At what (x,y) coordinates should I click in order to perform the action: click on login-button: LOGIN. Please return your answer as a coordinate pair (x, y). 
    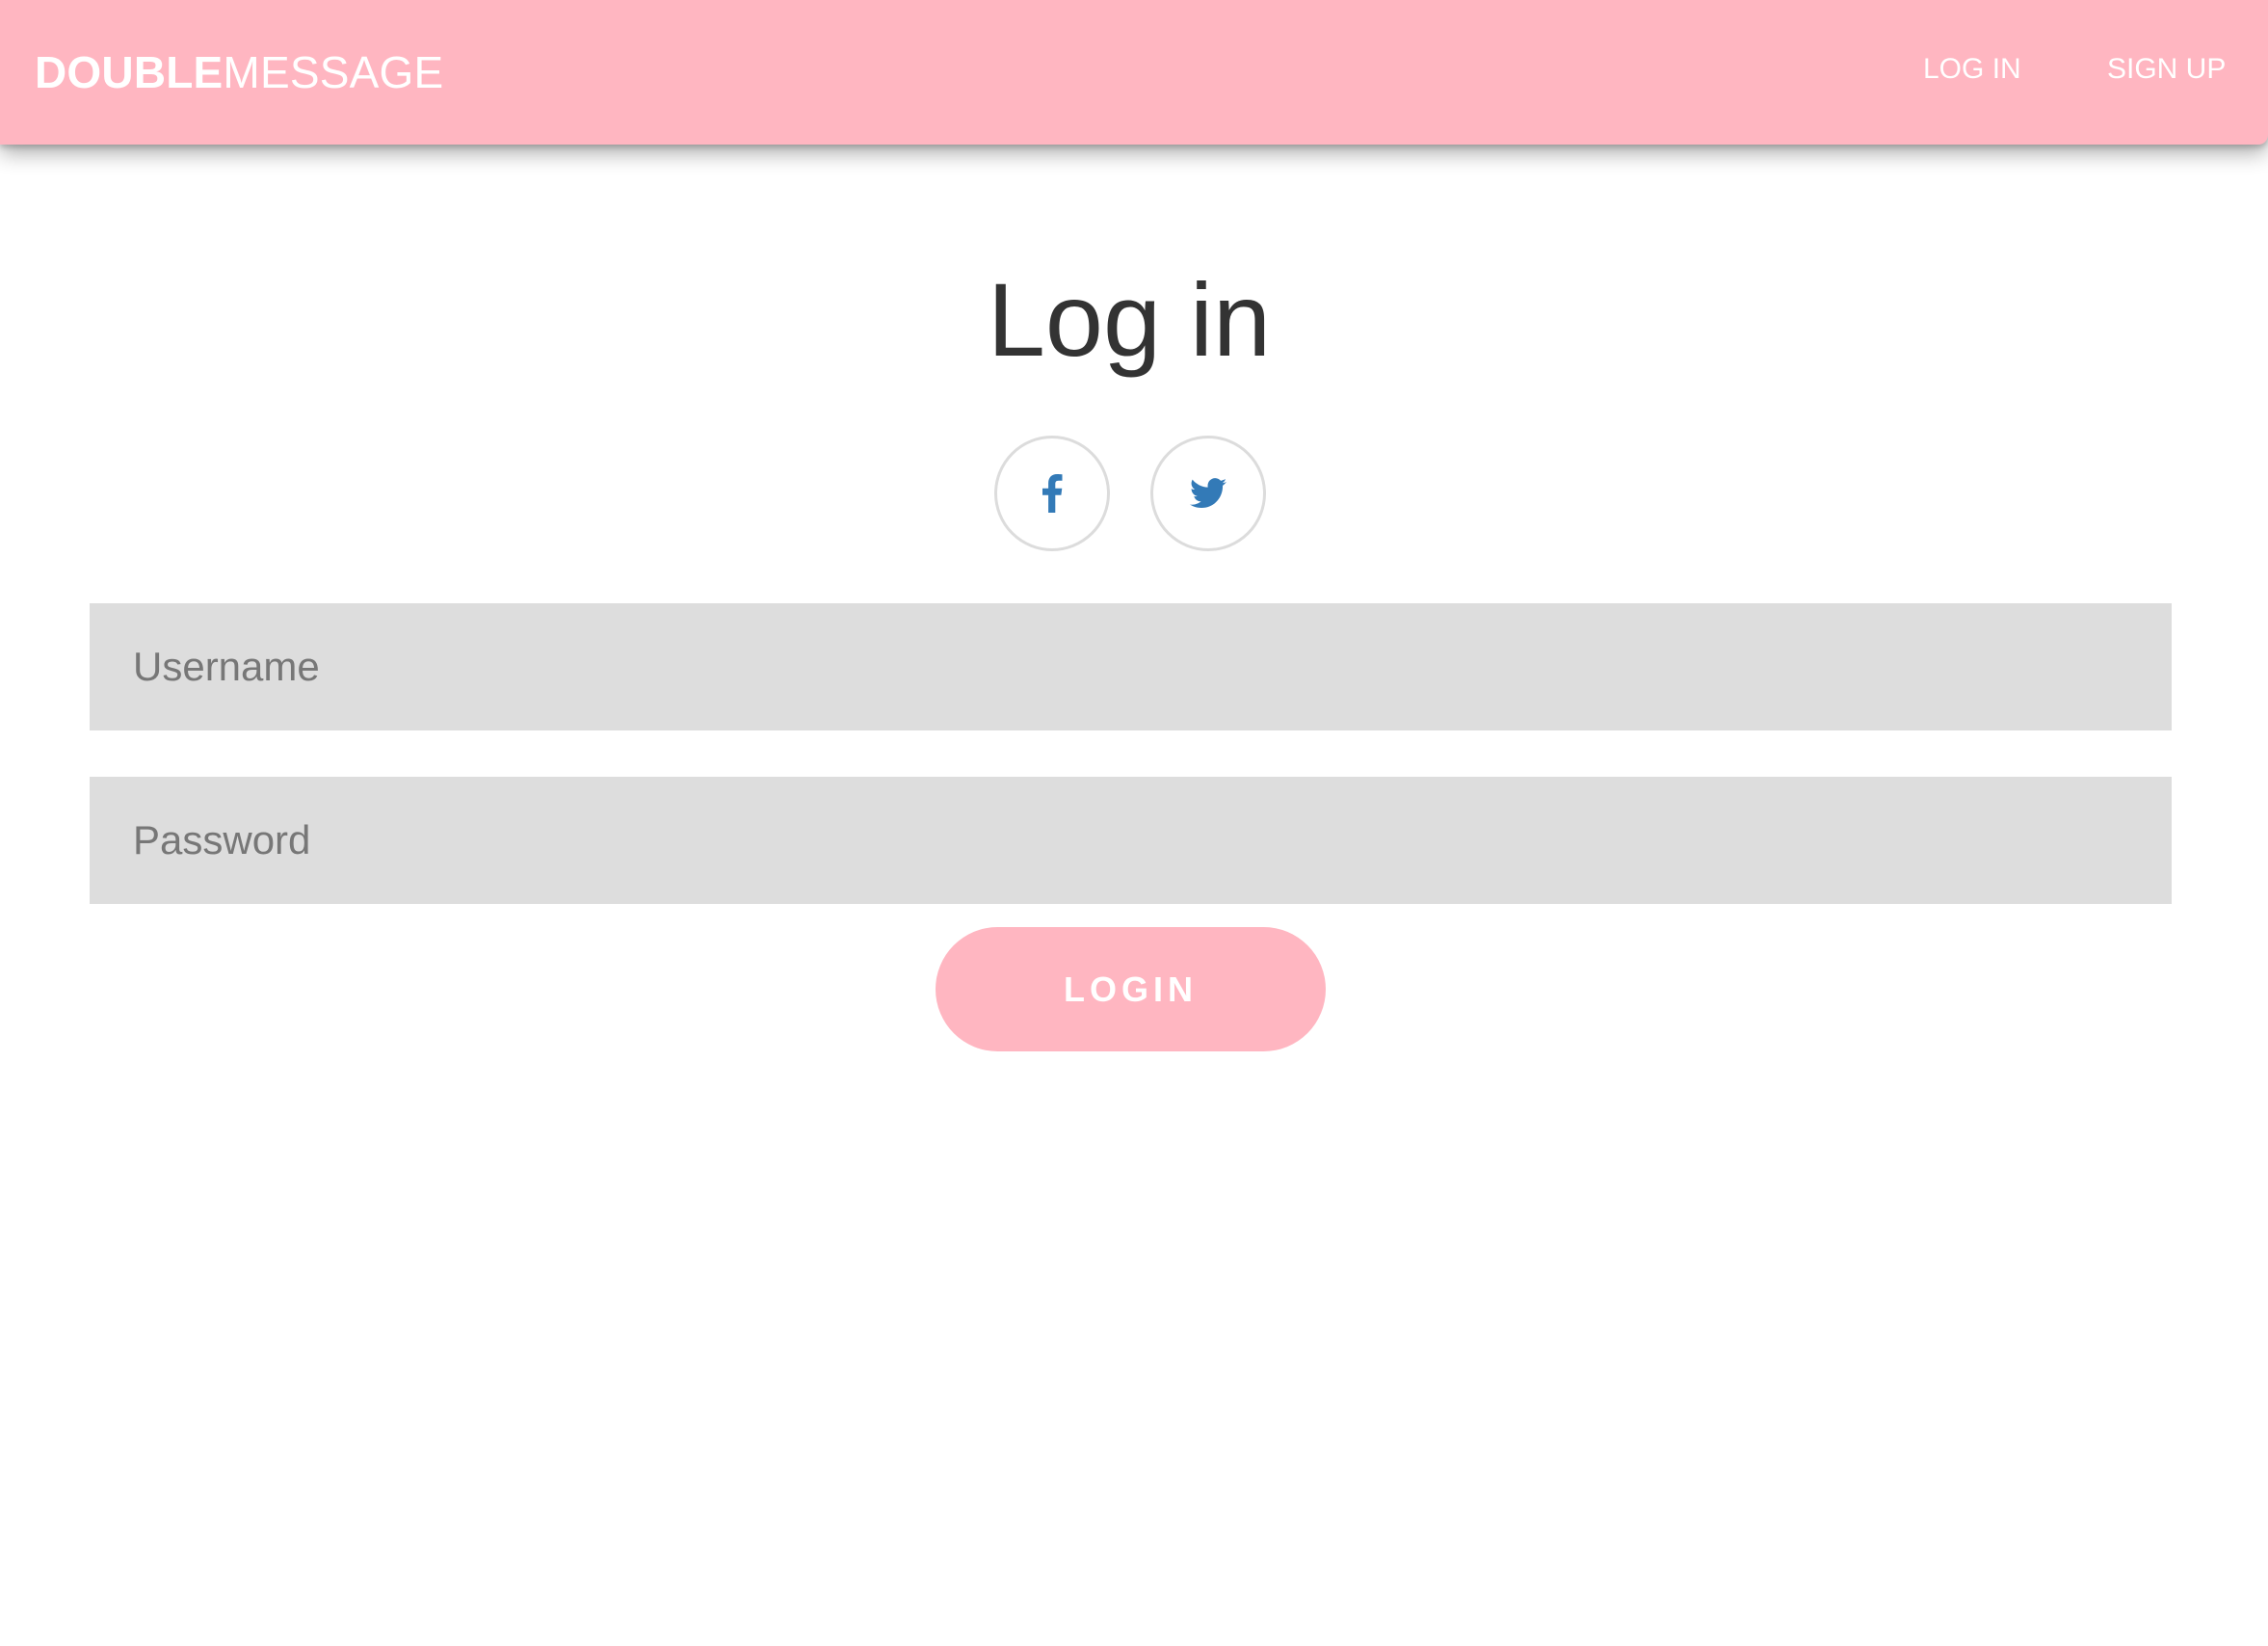
    Looking at the image, I should click on (1131, 989).